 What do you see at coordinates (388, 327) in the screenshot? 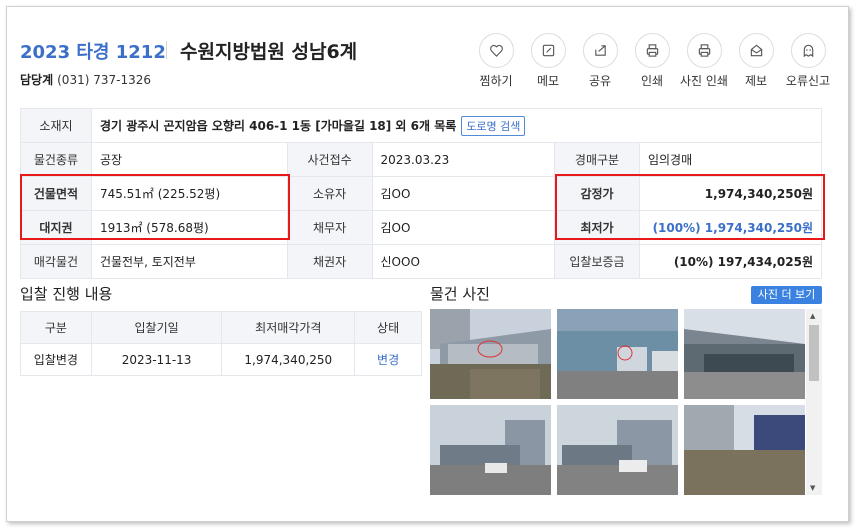
I see `bid-col-status: 상태` at bounding box center [388, 327].